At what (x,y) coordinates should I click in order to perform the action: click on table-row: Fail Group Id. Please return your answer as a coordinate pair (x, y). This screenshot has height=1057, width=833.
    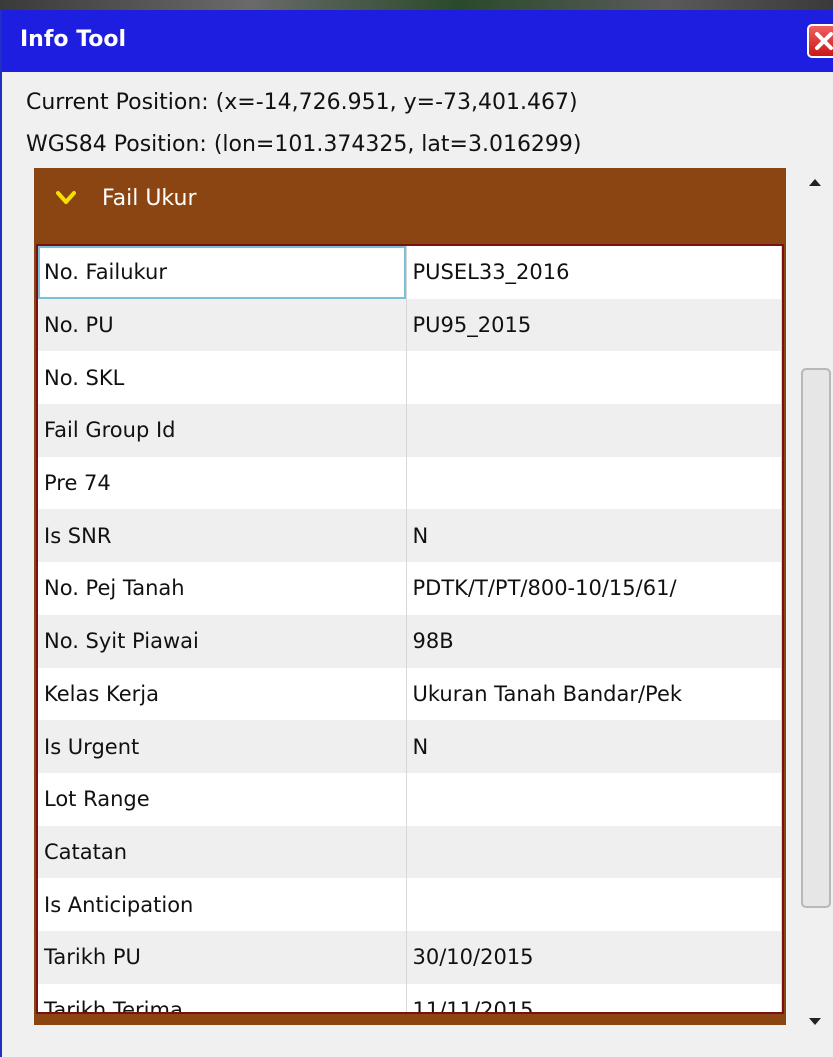
    Looking at the image, I should click on (410, 430).